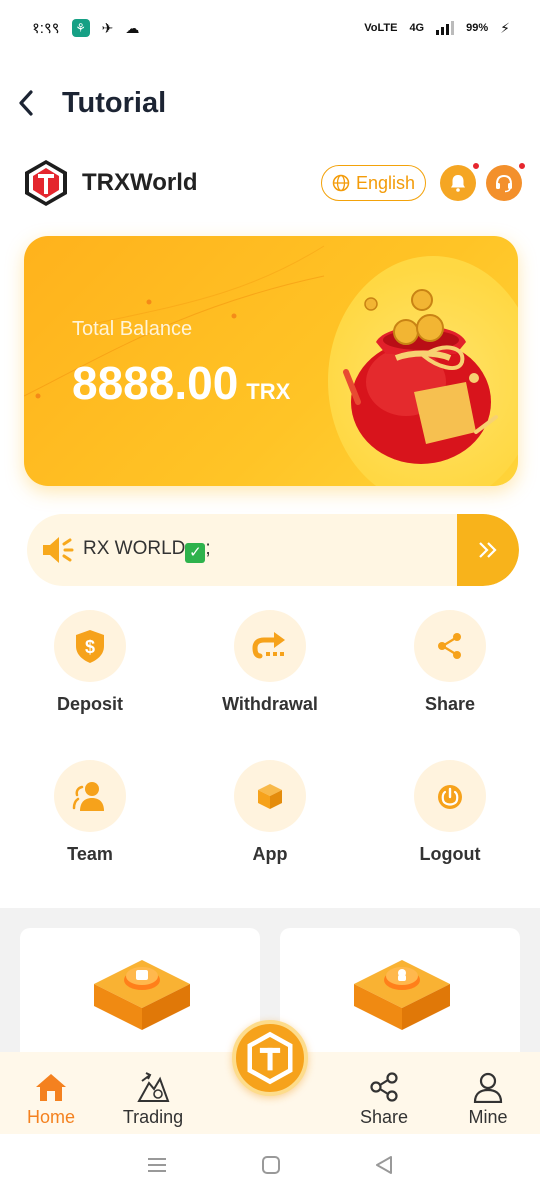  What do you see at coordinates (153, 1087) in the screenshot?
I see `trading-icon` at bounding box center [153, 1087].